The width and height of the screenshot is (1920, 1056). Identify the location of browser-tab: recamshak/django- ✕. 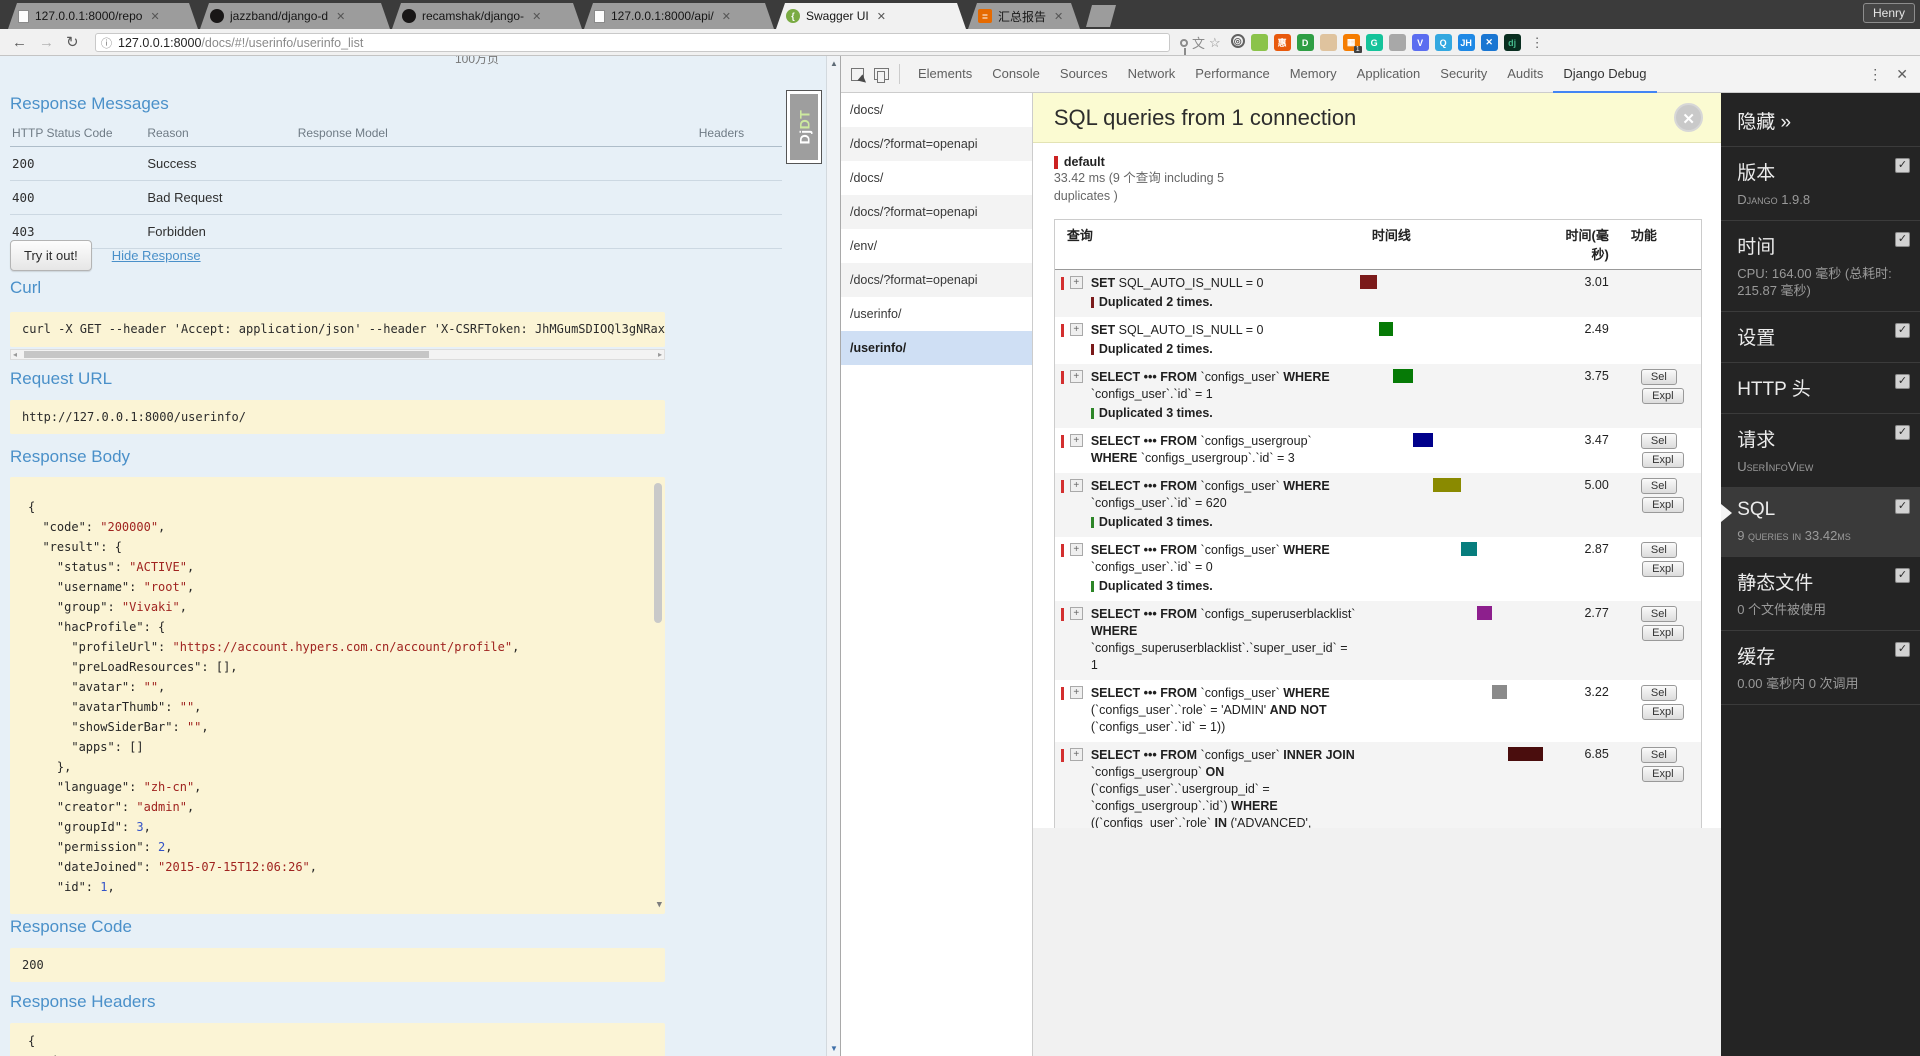
(487, 16).